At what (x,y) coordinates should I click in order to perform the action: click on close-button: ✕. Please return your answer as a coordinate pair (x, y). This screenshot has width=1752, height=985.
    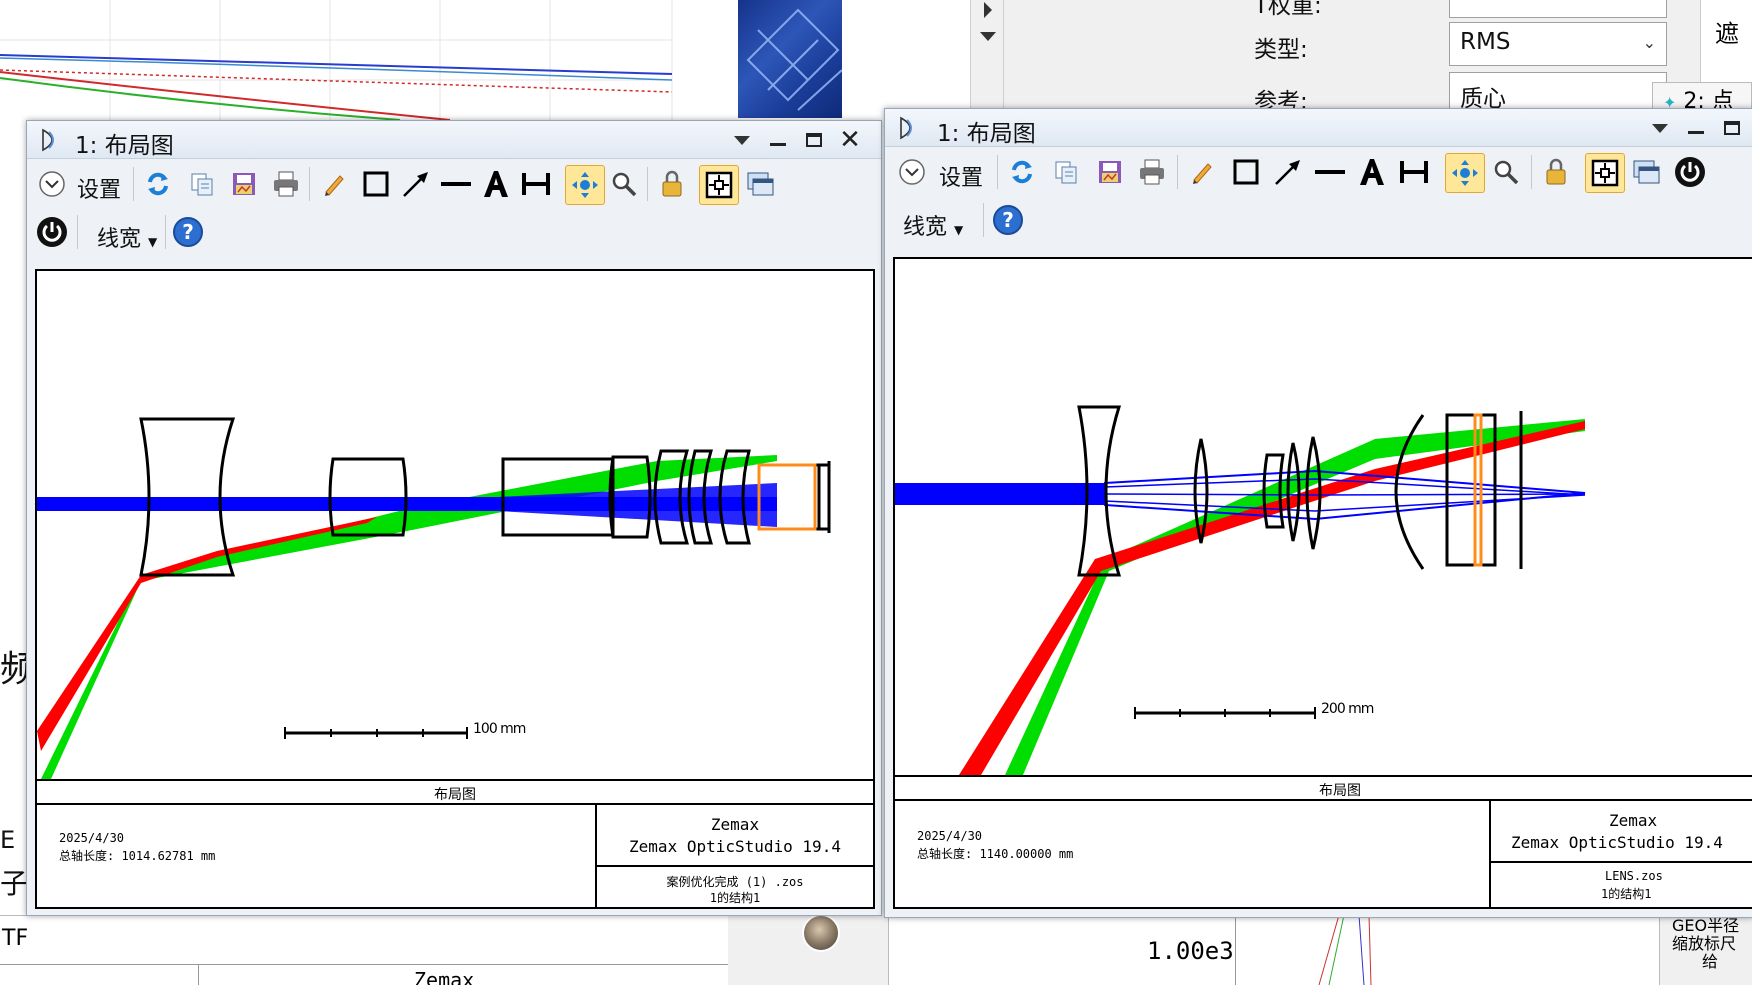
    Looking at the image, I should click on (850, 140).